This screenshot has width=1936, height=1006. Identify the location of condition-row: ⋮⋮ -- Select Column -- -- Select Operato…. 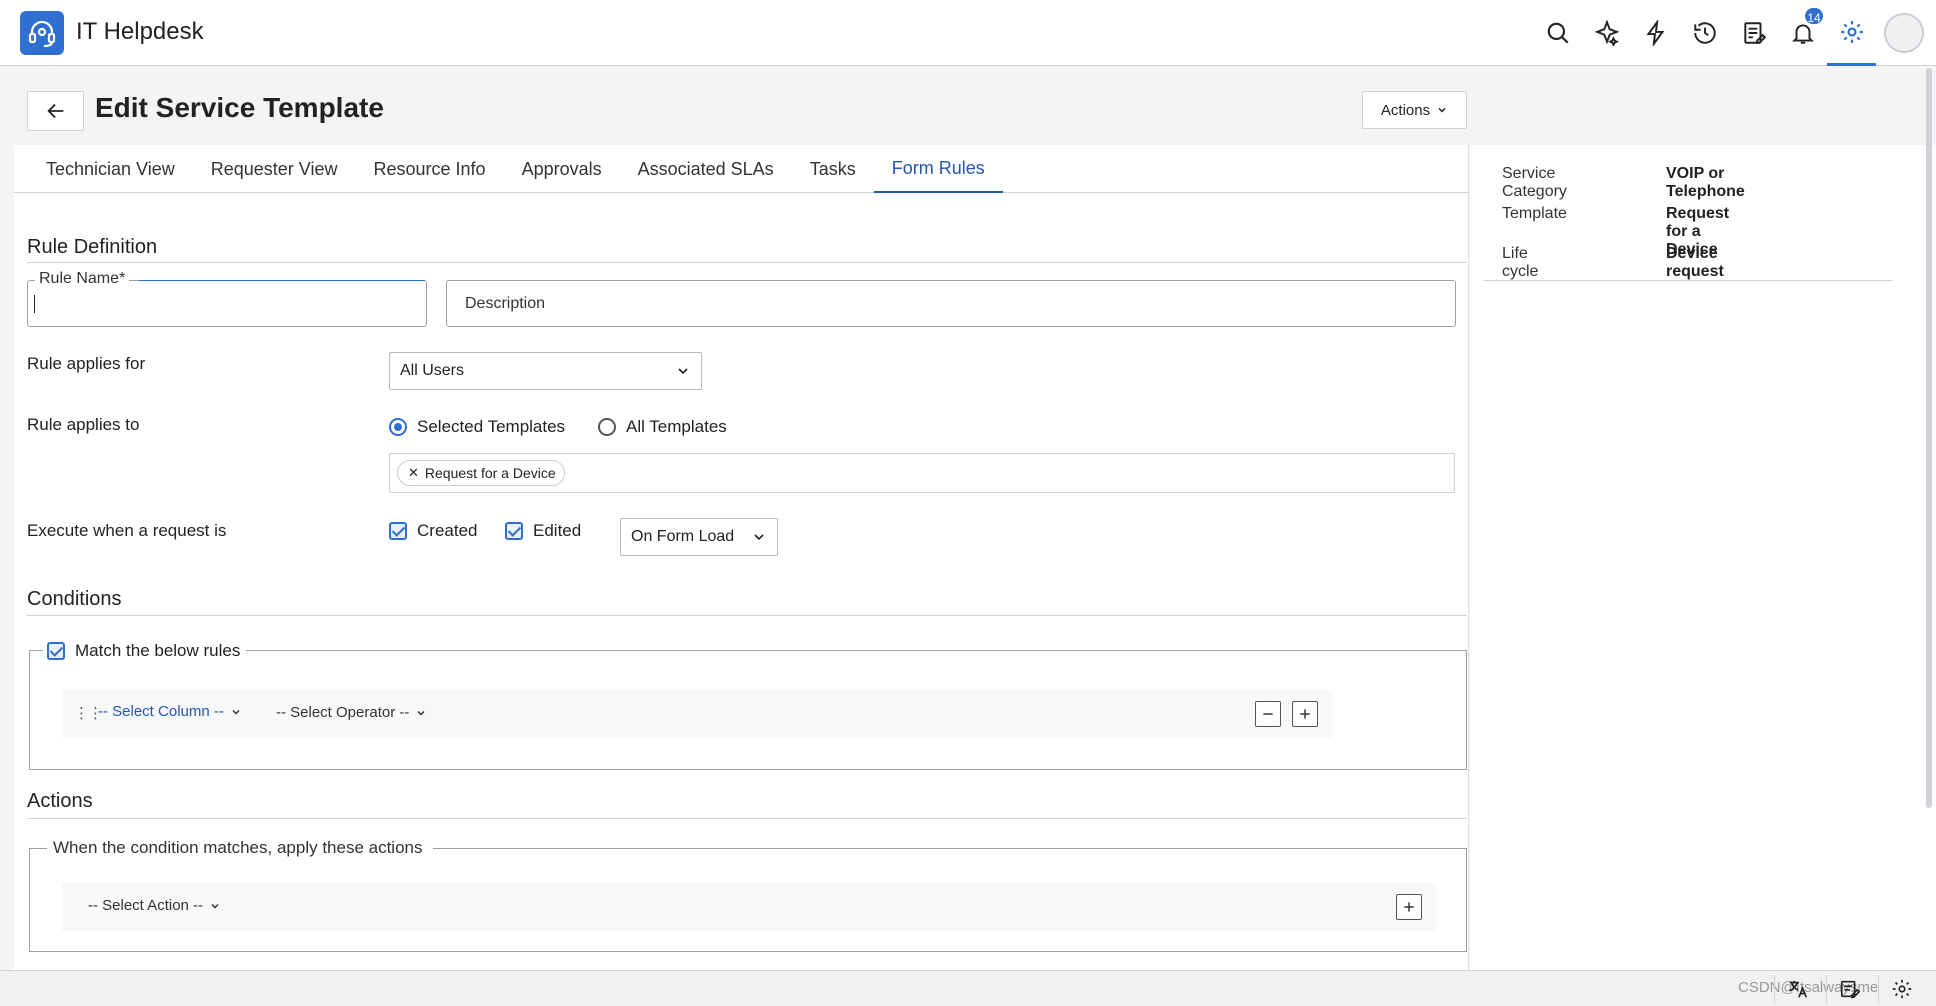
(697, 714).